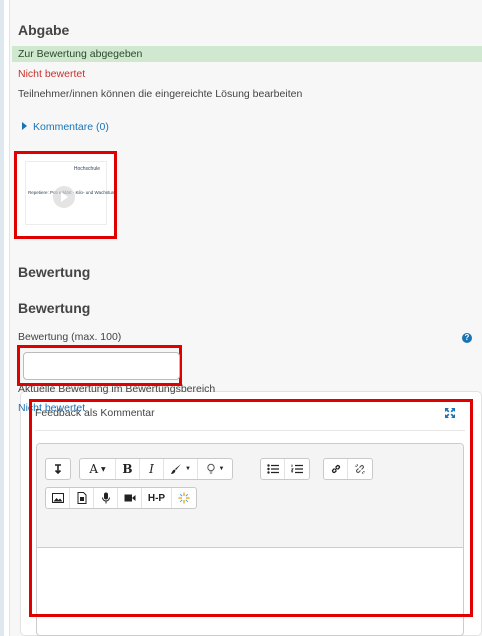 The width and height of the screenshot is (482, 636). I want to click on grade-input, so click(101, 366).